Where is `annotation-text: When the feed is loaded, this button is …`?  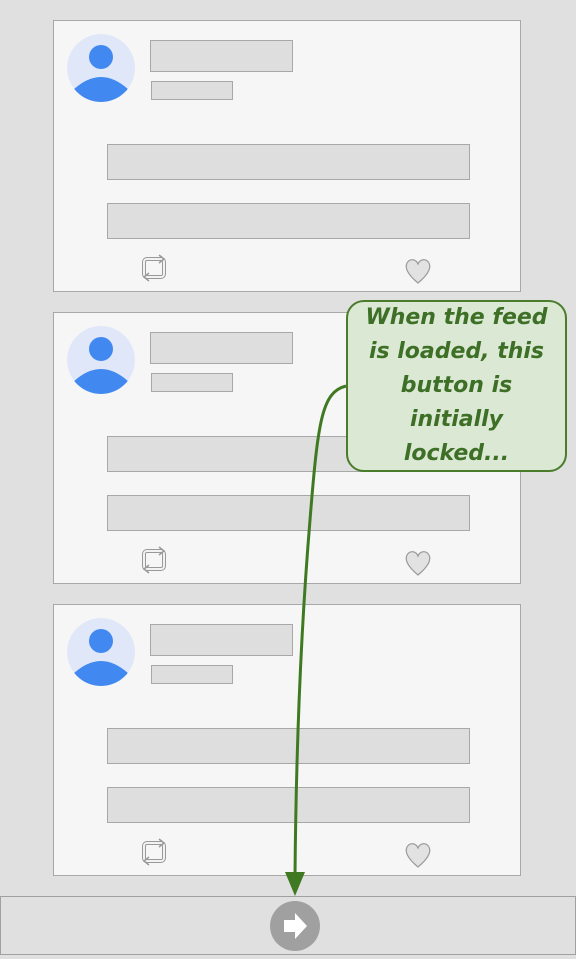 annotation-text: When the feed is loaded, this button is … is located at coordinates (456, 385).